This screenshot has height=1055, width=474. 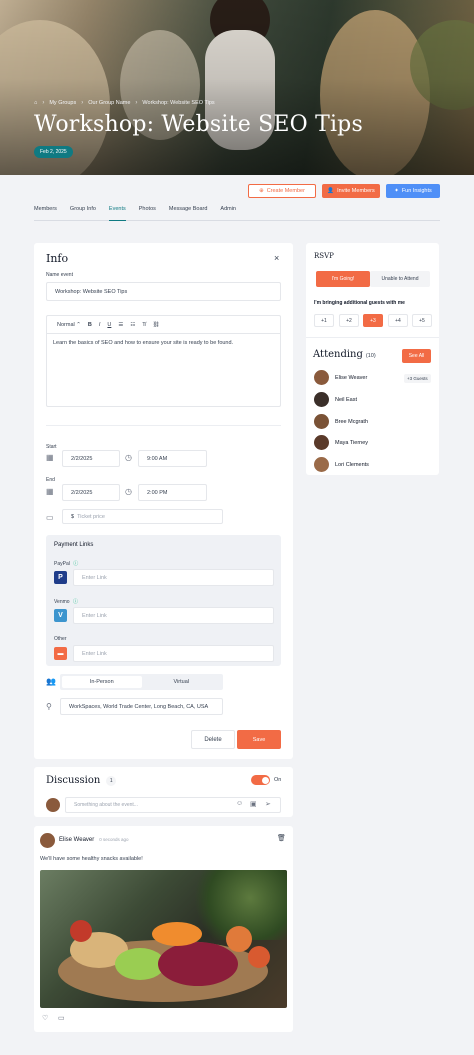 What do you see at coordinates (120, 325) in the screenshot?
I see `ordered-list-icon: ☰` at bounding box center [120, 325].